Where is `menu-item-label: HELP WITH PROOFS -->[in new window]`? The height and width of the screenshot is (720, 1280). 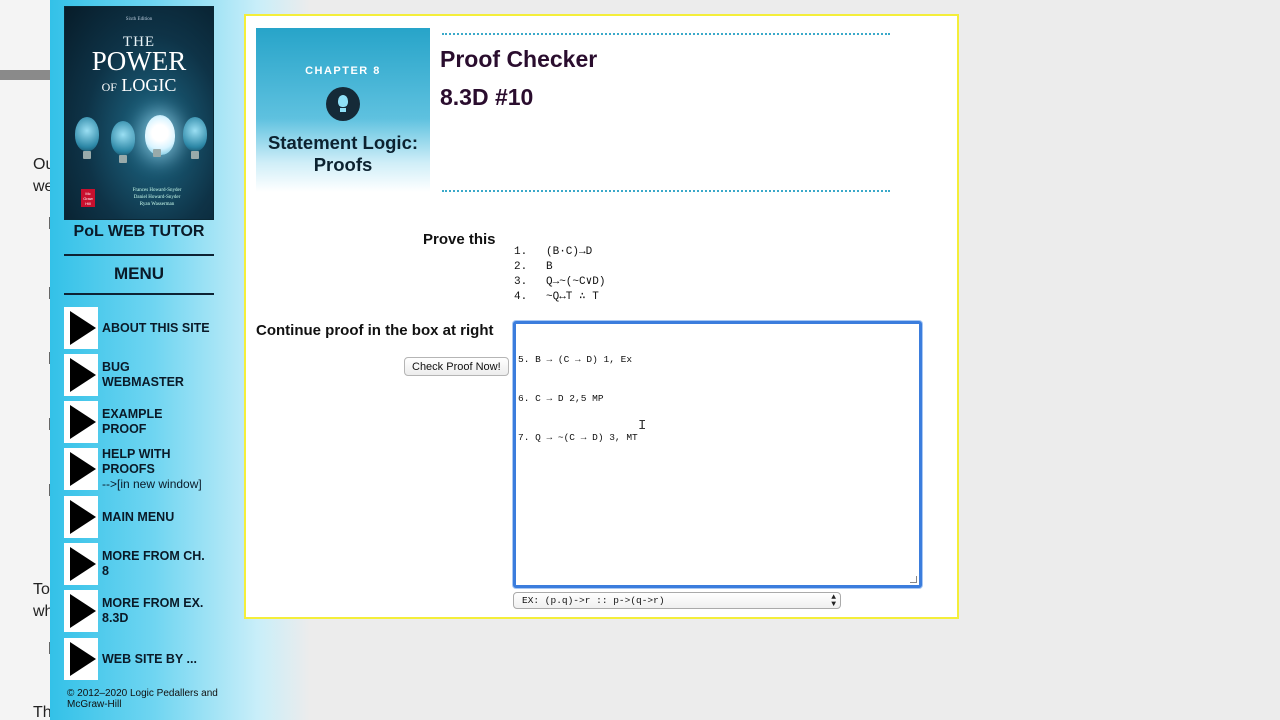
menu-item-label: HELP WITH PROOFS -->[in new window] is located at coordinates (157, 468).